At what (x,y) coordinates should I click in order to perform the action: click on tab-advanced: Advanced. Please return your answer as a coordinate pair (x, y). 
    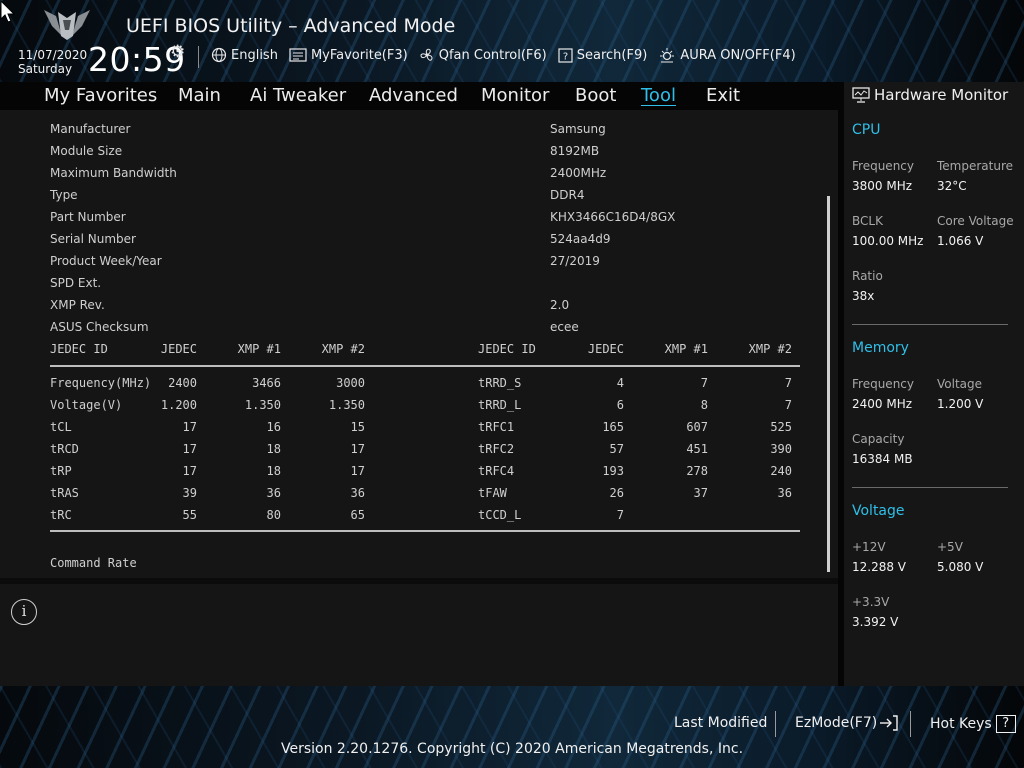
    Looking at the image, I should click on (413, 95).